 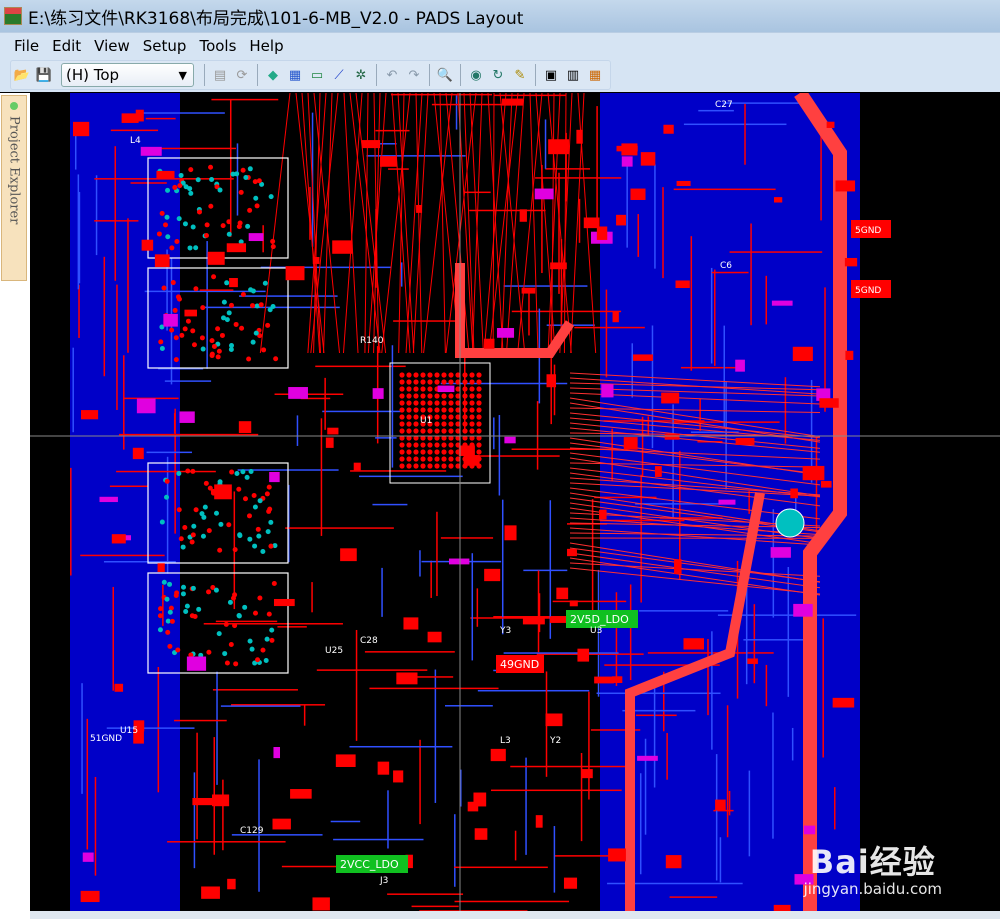 I want to click on drafting-icon: ▭, so click(x=317, y=75).